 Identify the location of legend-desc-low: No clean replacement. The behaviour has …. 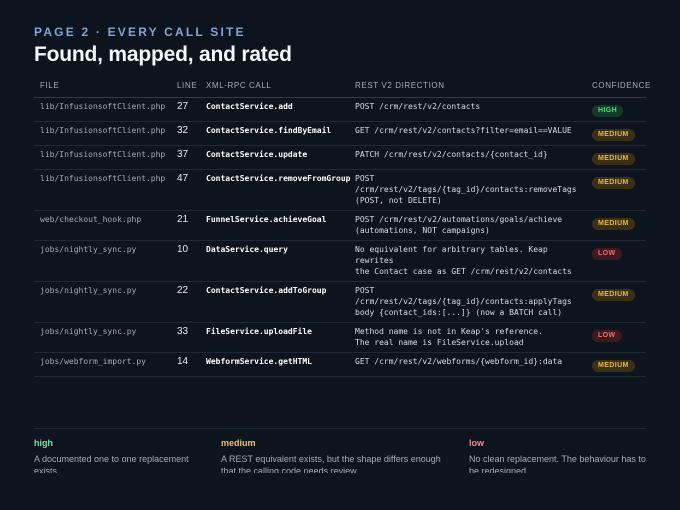
(557, 463).